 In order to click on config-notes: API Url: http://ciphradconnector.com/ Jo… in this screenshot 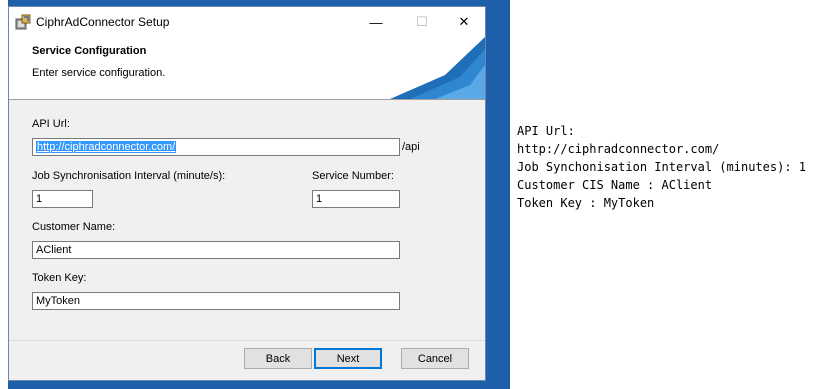, I will do `click(661, 167)`.